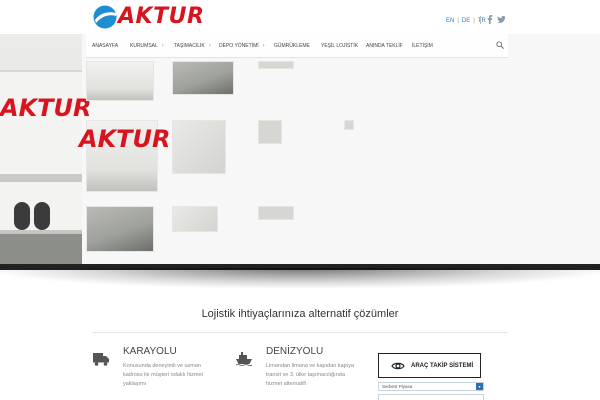 This screenshot has width=600, height=400. I want to click on eye-icon, so click(398, 365).